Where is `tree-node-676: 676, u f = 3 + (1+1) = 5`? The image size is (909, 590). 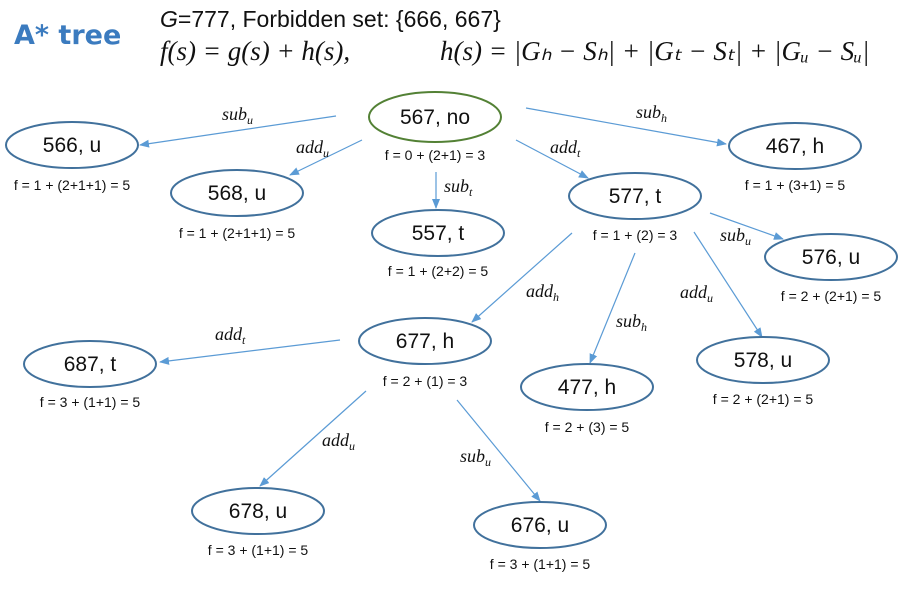
tree-node-676: 676, u f = 3 + (1+1) = 5 is located at coordinates (540, 536).